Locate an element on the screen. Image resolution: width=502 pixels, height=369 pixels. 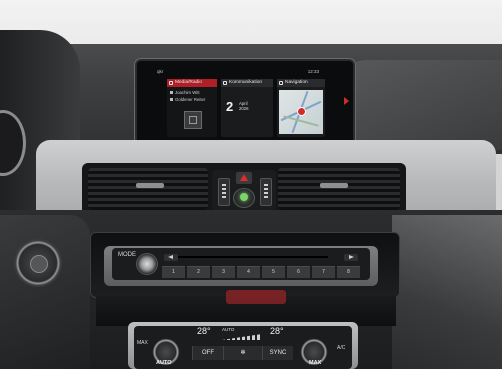
status-left-text: qkr is located at coordinates (160, 71).